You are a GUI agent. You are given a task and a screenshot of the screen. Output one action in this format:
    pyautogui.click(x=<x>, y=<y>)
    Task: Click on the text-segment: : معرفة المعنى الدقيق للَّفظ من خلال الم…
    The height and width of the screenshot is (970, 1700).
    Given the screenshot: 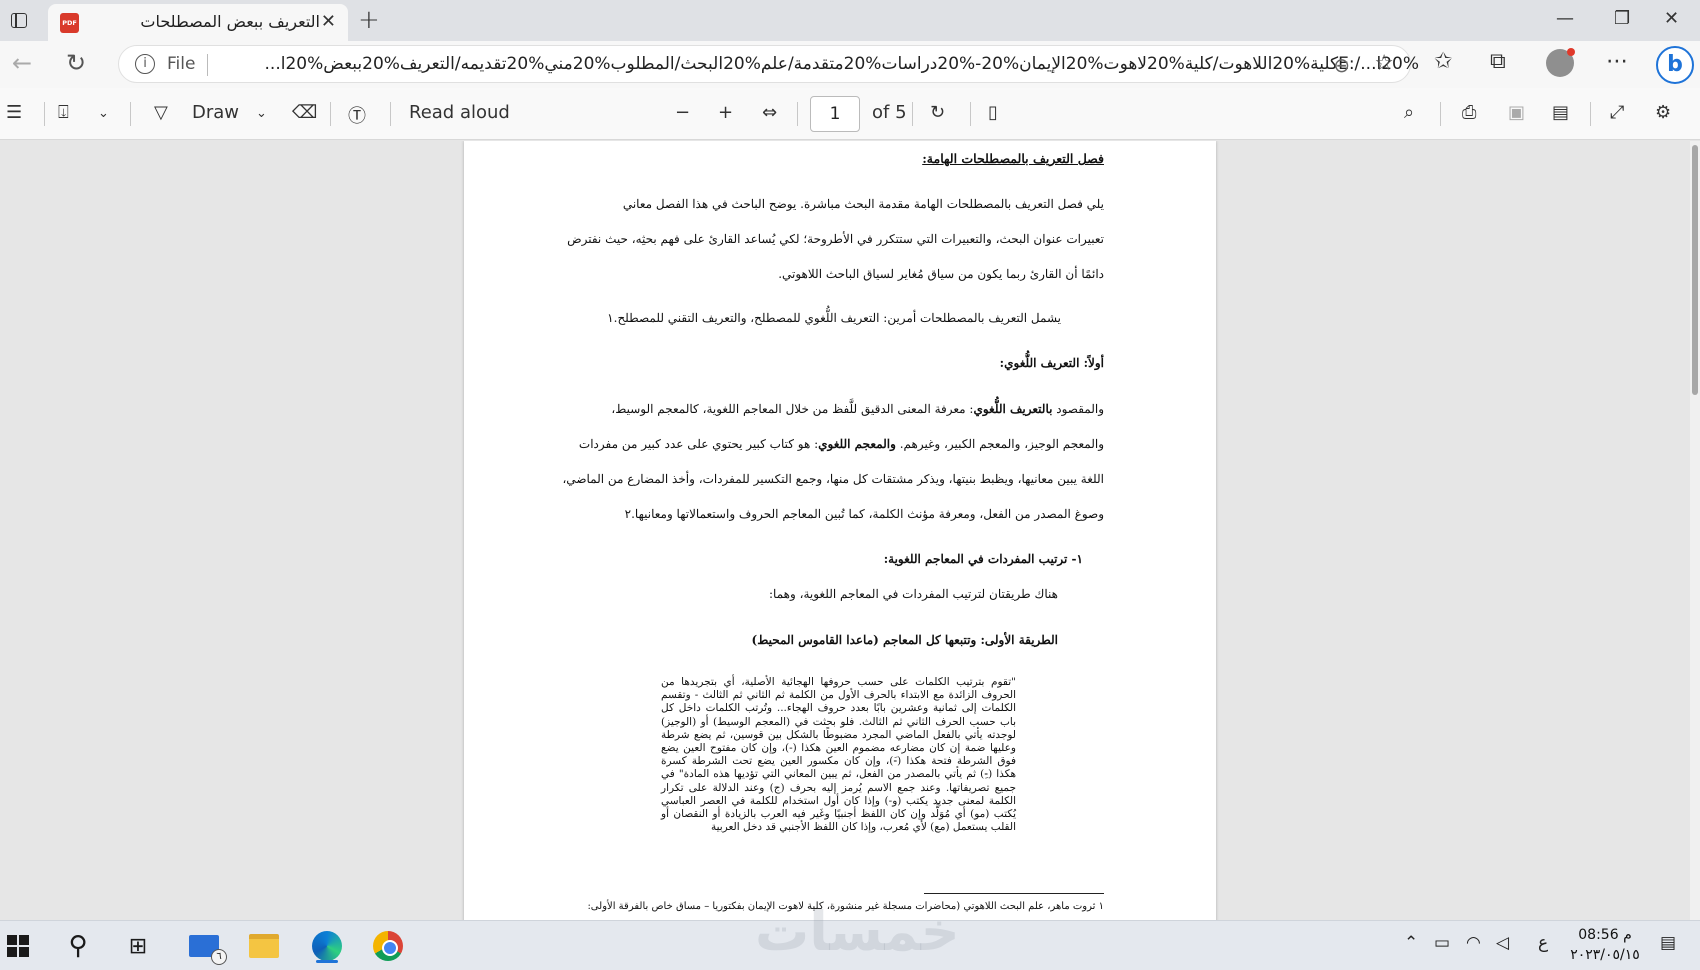 What is the action you would take?
    pyautogui.click(x=792, y=409)
    